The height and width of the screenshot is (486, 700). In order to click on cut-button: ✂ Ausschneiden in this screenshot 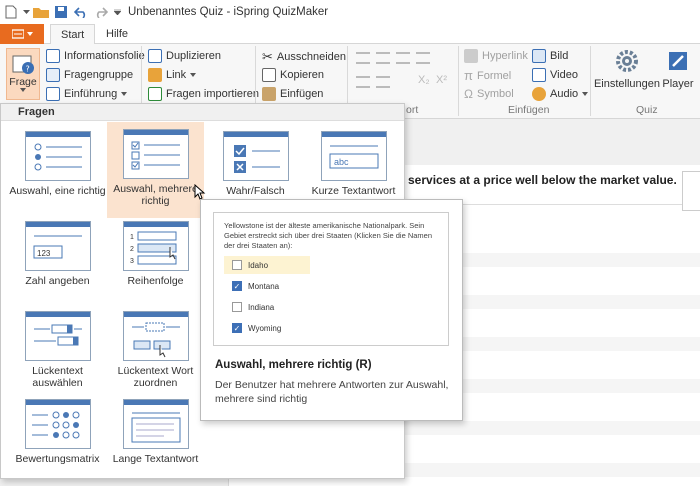, I will do `click(304, 57)`.